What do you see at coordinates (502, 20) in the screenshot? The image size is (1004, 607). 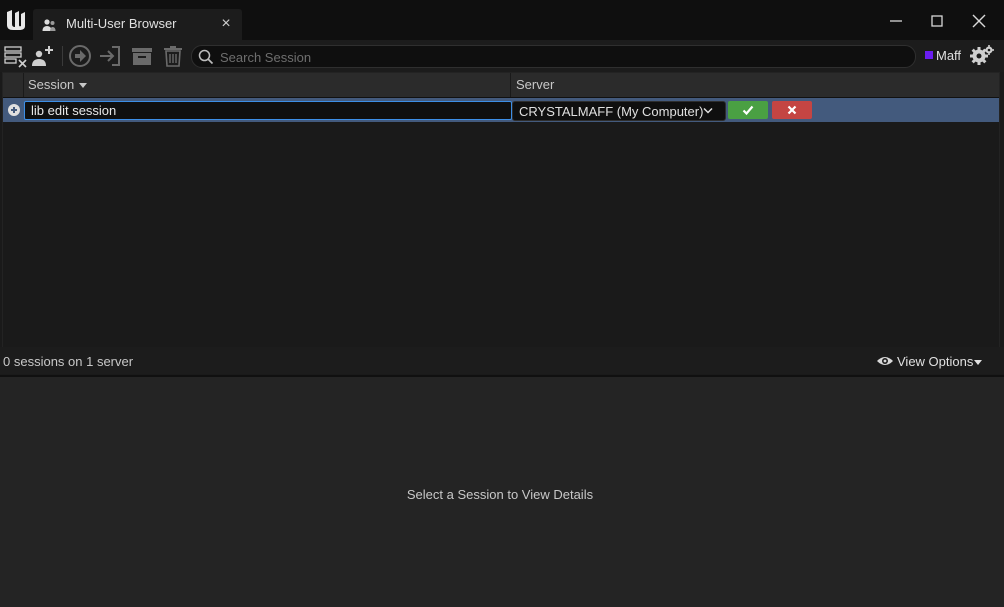 I see `title-bar: Multi-User Browser ×` at bounding box center [502, 20].